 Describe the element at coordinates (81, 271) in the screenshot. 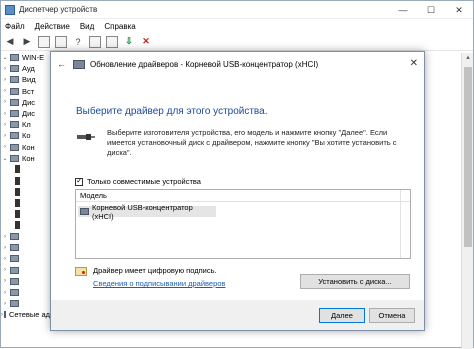

I see `certificate-icon` at that location.